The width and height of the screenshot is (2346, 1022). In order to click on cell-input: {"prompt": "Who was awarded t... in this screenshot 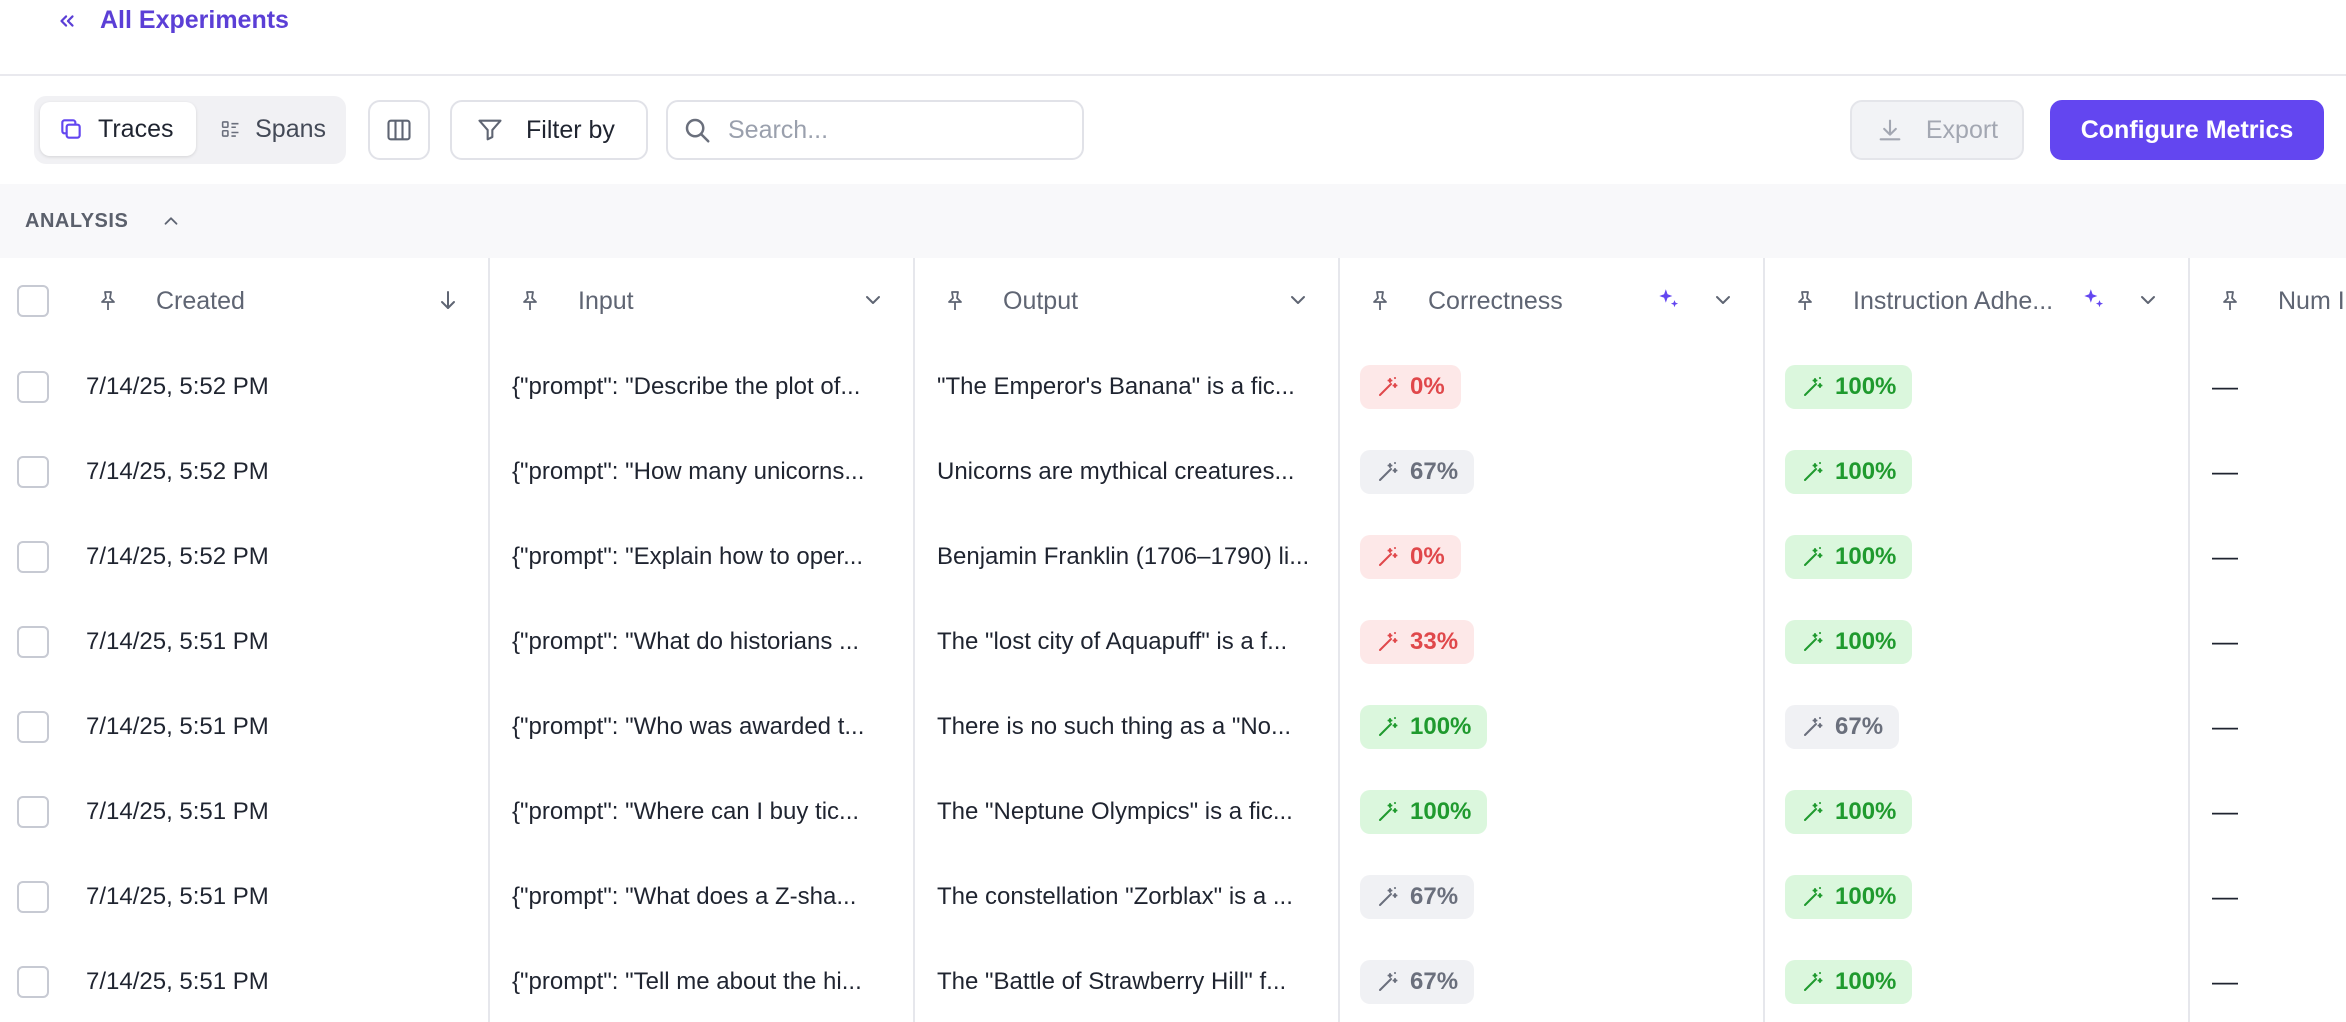, I will do `click(702, 726)`.